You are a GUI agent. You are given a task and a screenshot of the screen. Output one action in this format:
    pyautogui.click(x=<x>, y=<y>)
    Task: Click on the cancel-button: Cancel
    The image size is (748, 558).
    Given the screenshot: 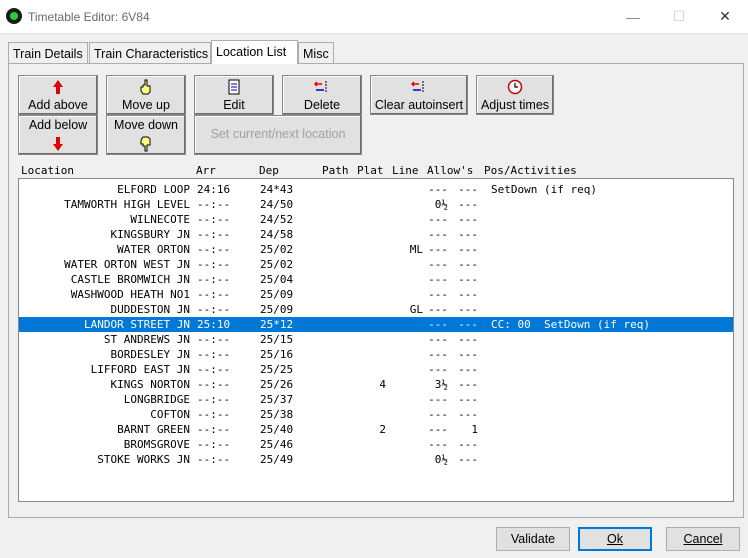 What is the action you would take?
    pyautogui.click(x=703, y=539)
    